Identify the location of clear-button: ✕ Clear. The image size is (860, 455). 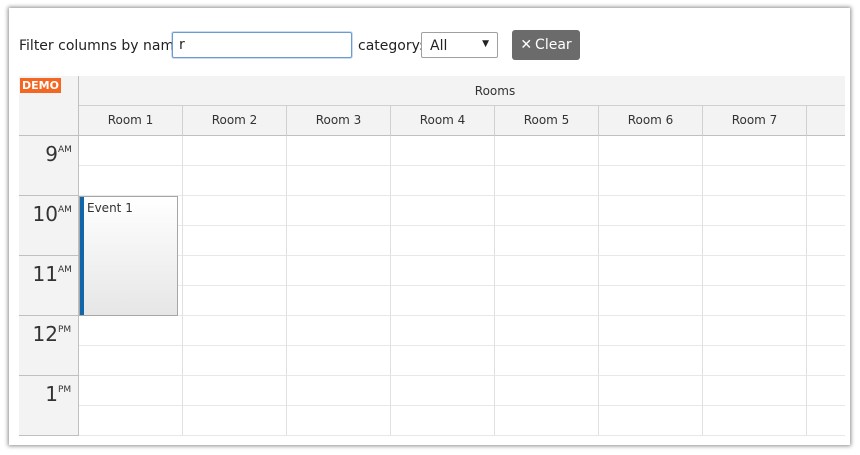
(546, 45).